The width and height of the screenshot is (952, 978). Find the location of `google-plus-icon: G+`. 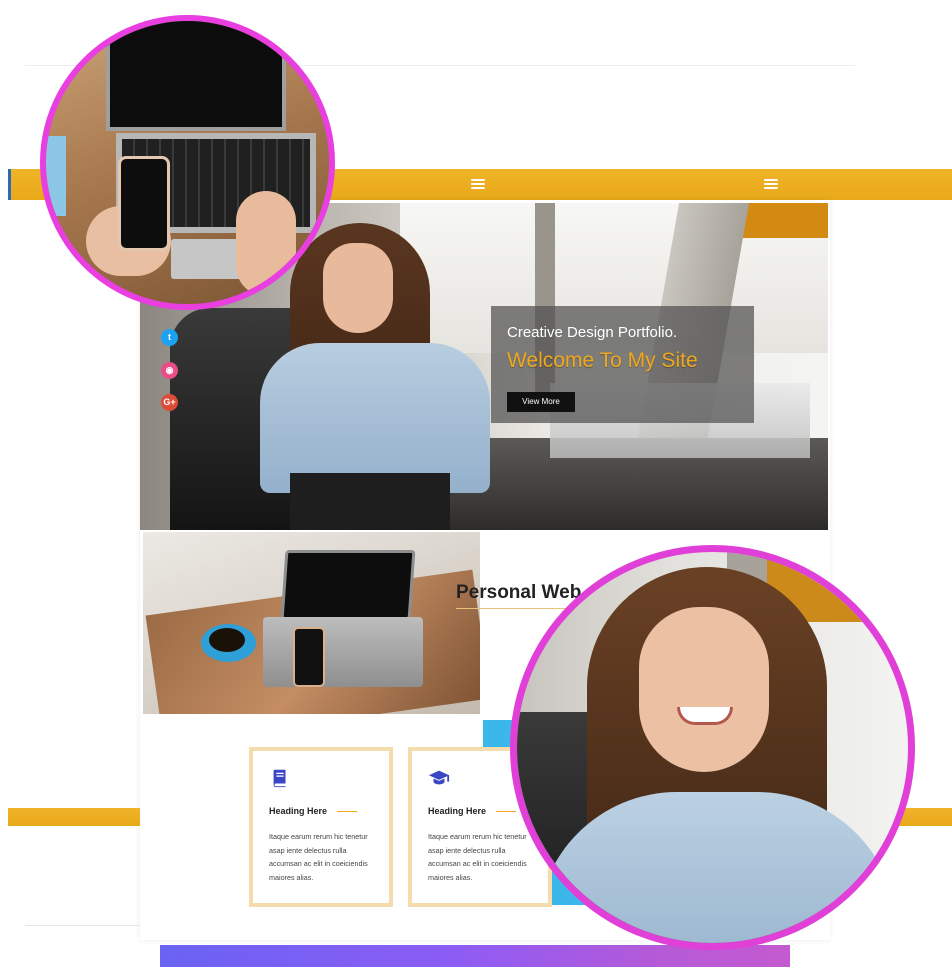

google-plus-icon: G+ is located at coordinates (169, 402).